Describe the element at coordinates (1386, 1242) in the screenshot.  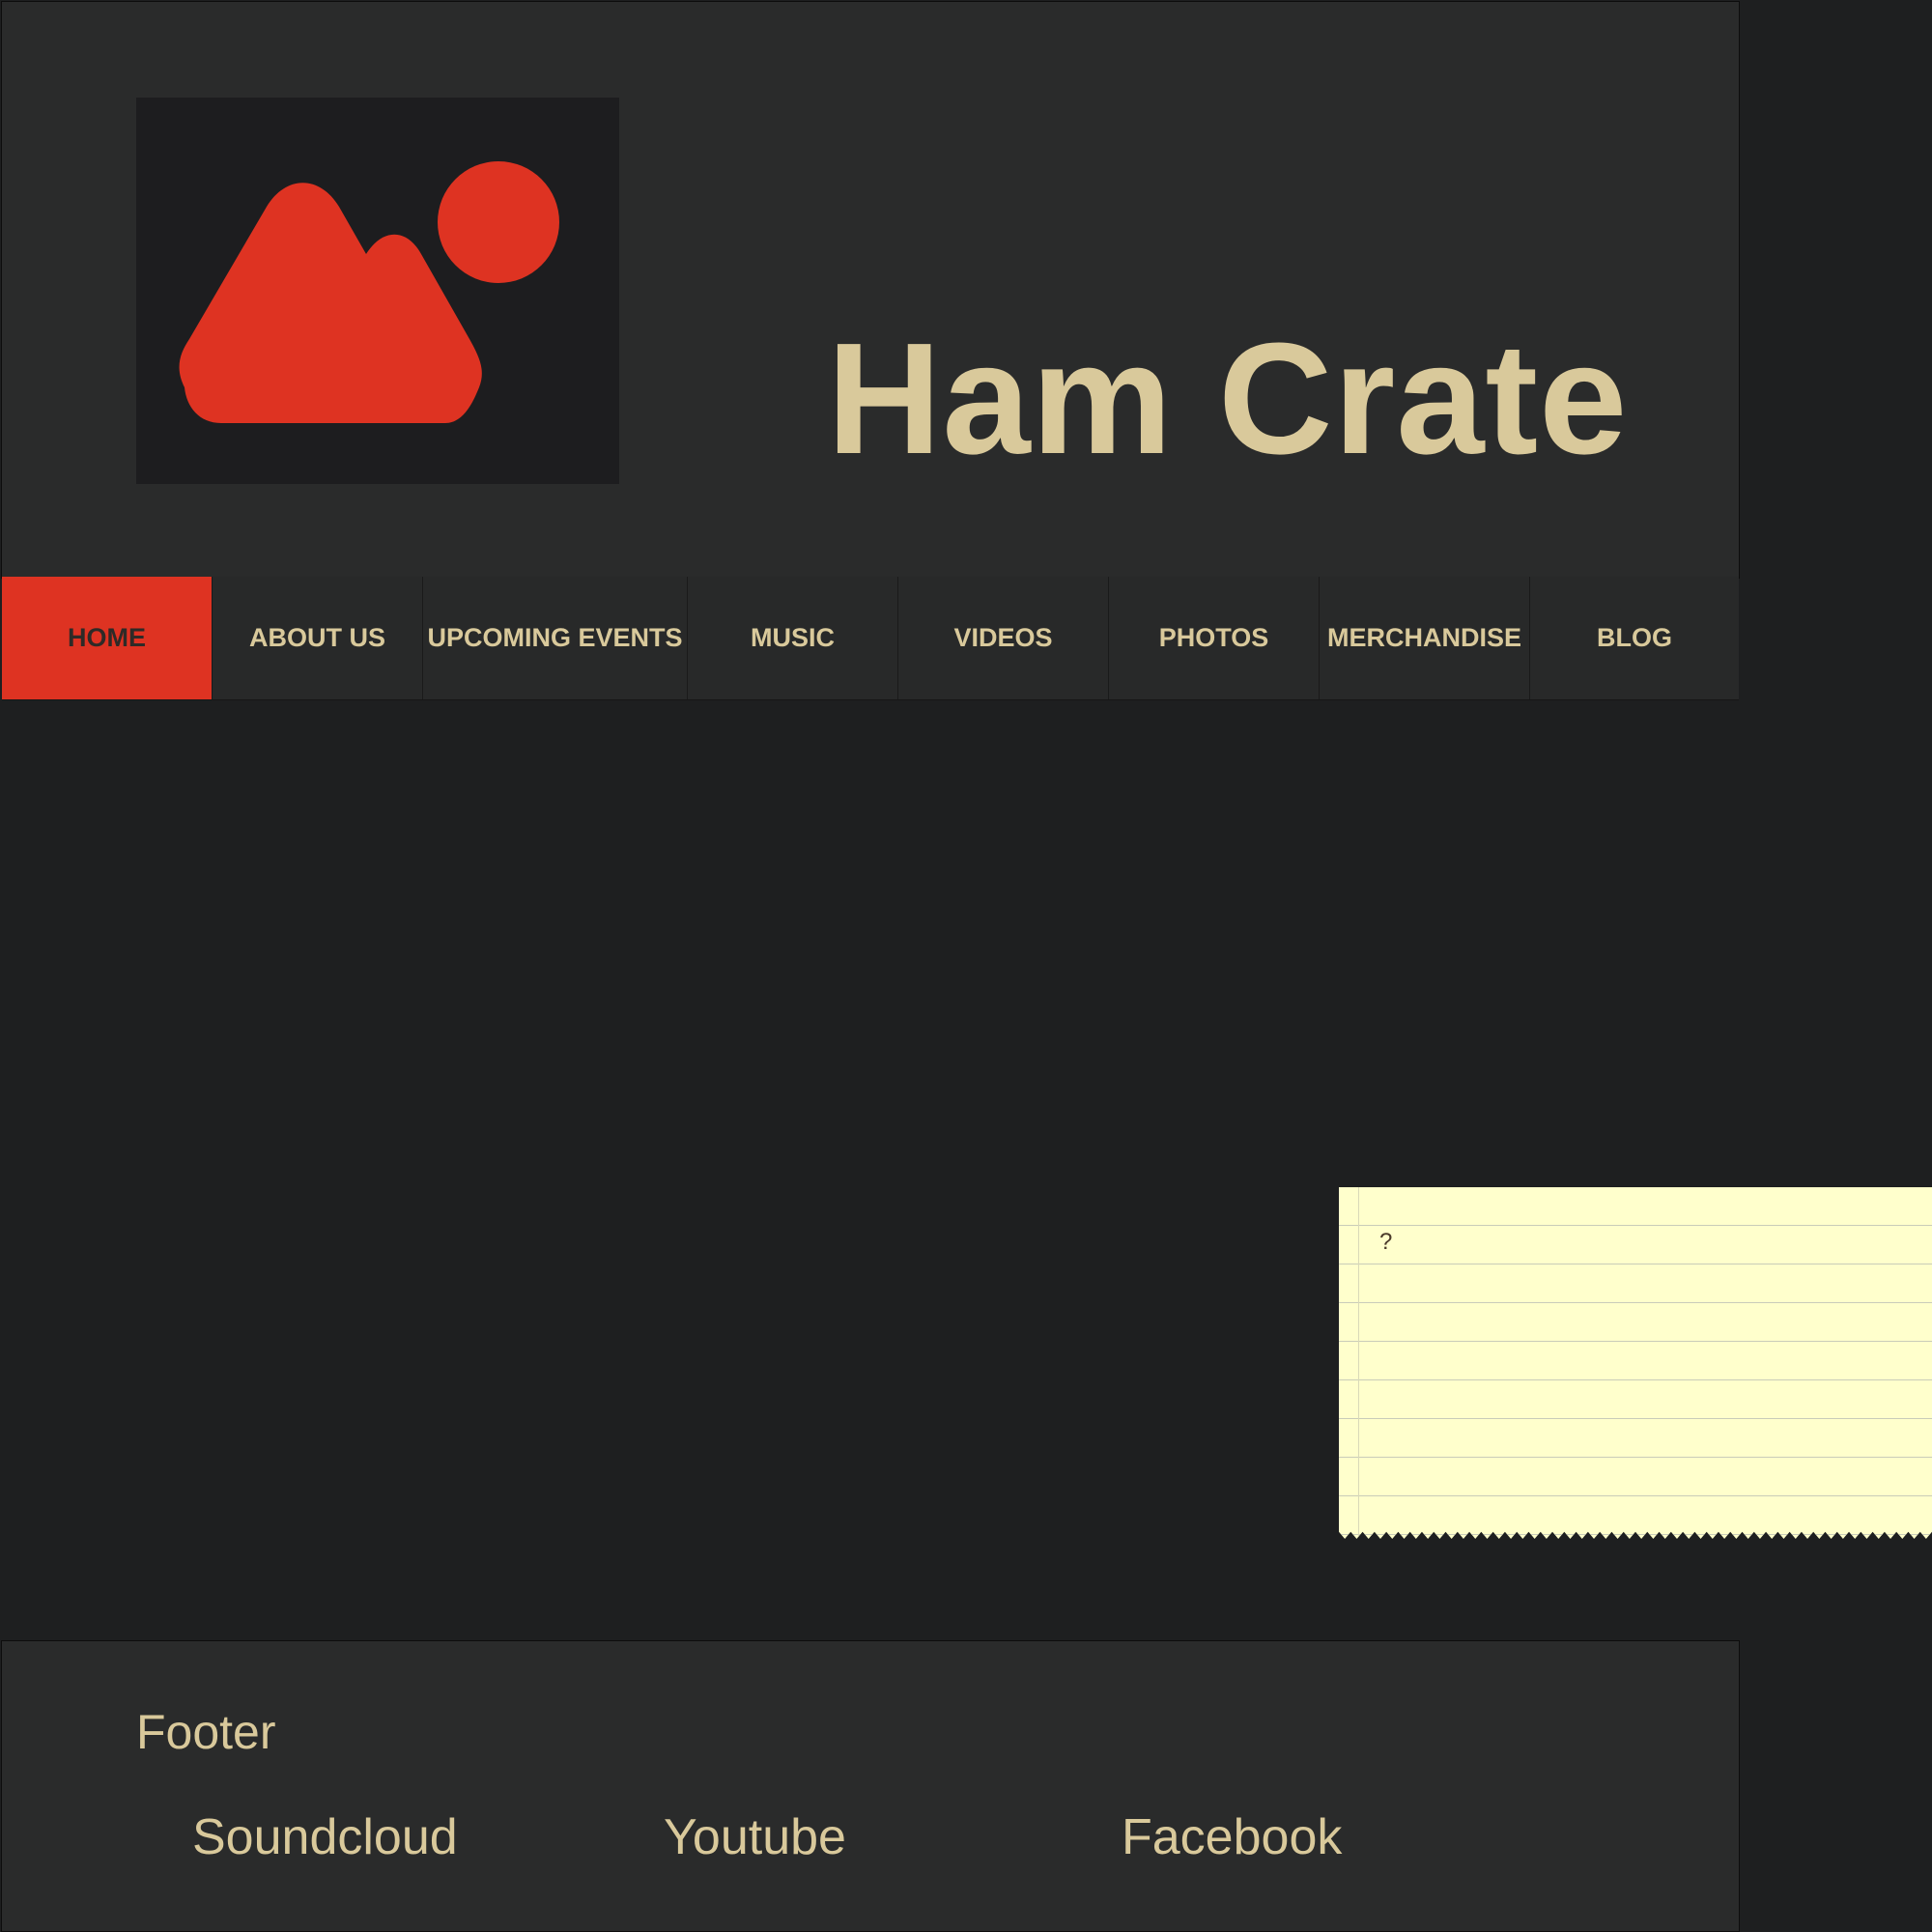
I see `note-text: ?` at that location.